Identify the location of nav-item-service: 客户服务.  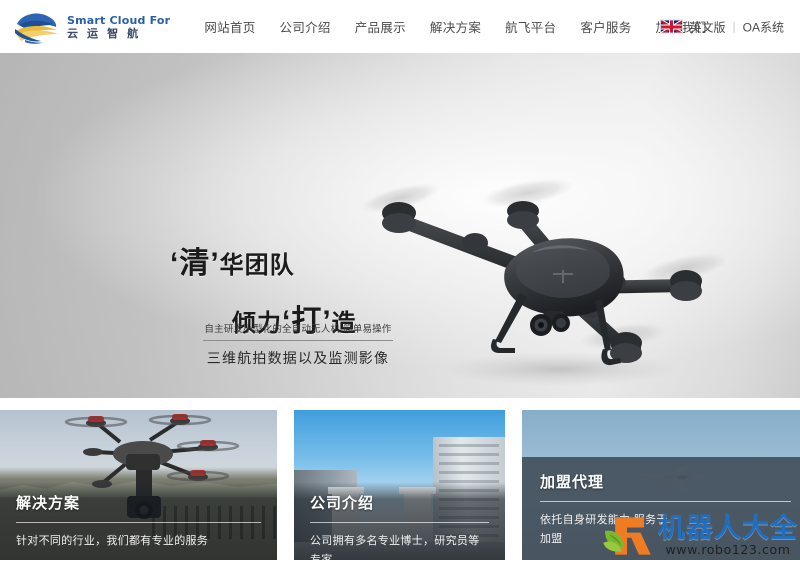
(605, 26).